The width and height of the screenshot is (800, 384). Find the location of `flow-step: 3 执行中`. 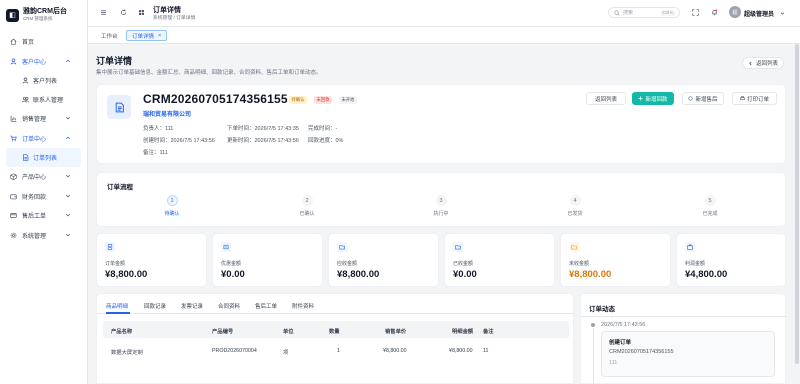

flow-step: 3 执行中 is located at coordinates (441, 206).